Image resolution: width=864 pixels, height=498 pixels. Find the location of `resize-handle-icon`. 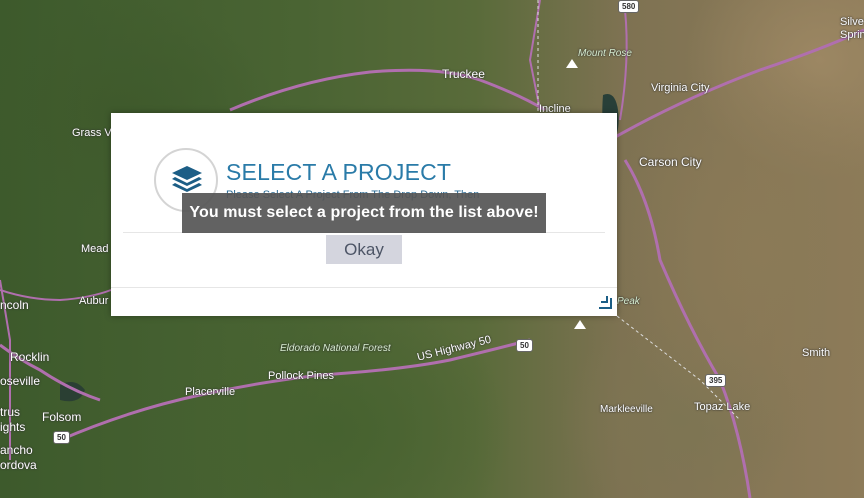

resize-handle-icon is located at coordinates (606, 303).